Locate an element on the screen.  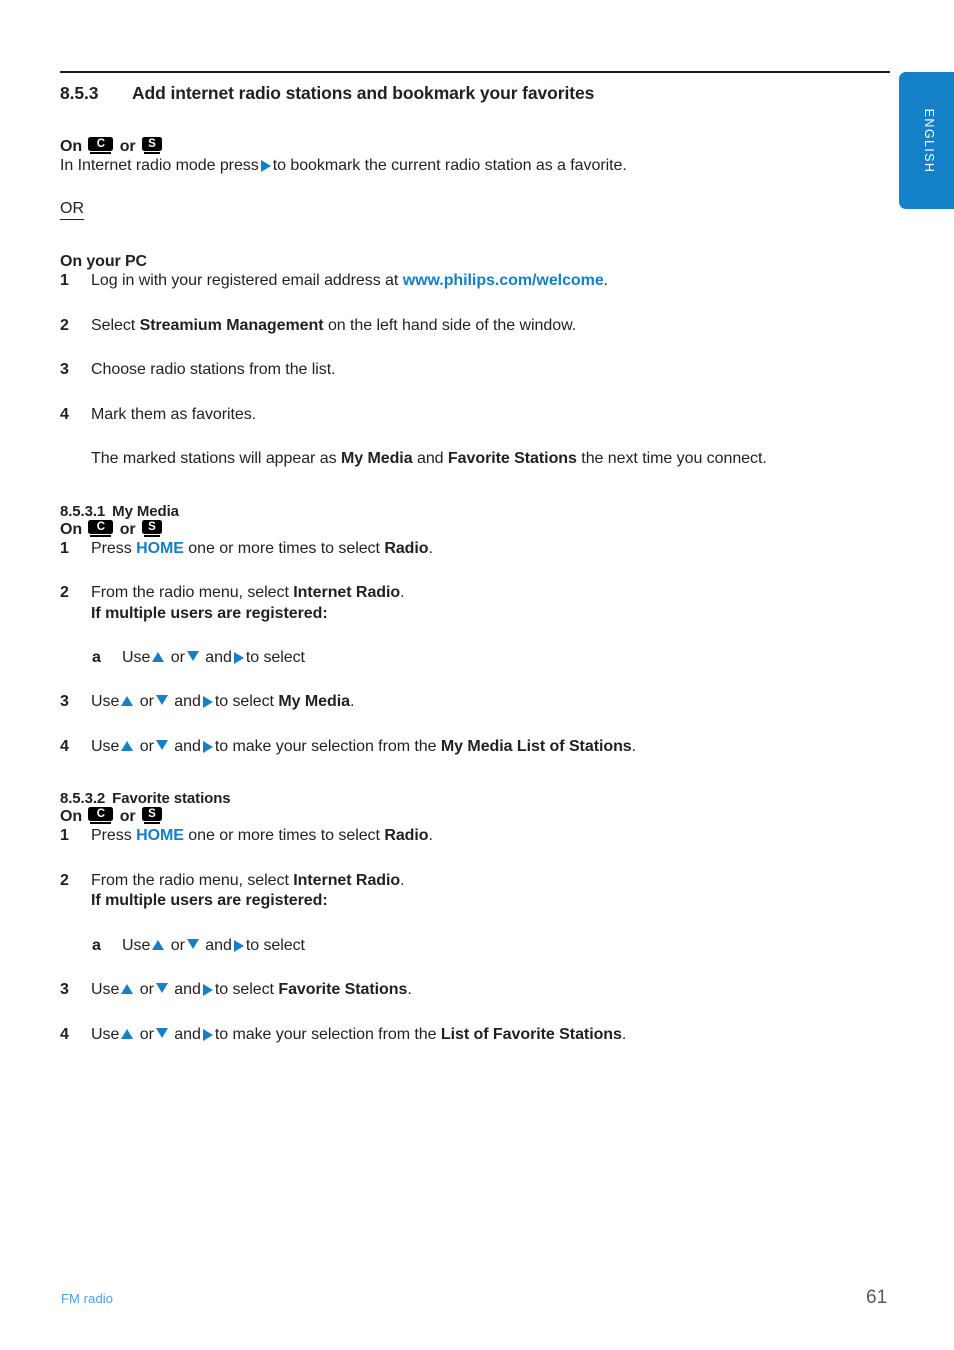
favorites-step-3-mid2: and is located at coordinates (187, 990).